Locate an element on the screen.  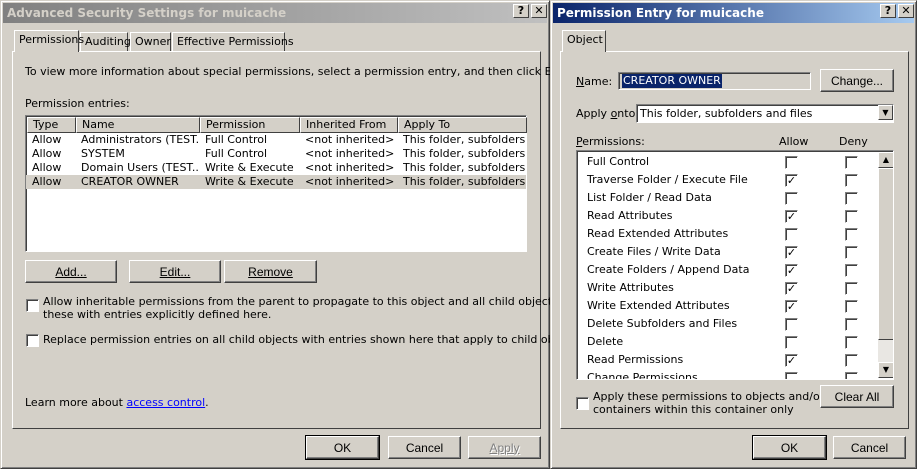
permission-name: Create Folders / Append Data is located at coordinates (668, 269).